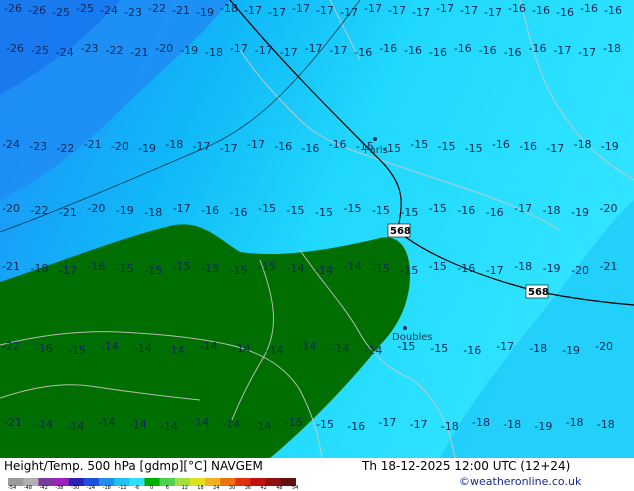  What do you see at coordinates (133, 466) in the screenshot?
I see `map-title: Height/Temp. 500 hPa [gdmp][°C] NAVGEM` at bounding box center [133, 466].